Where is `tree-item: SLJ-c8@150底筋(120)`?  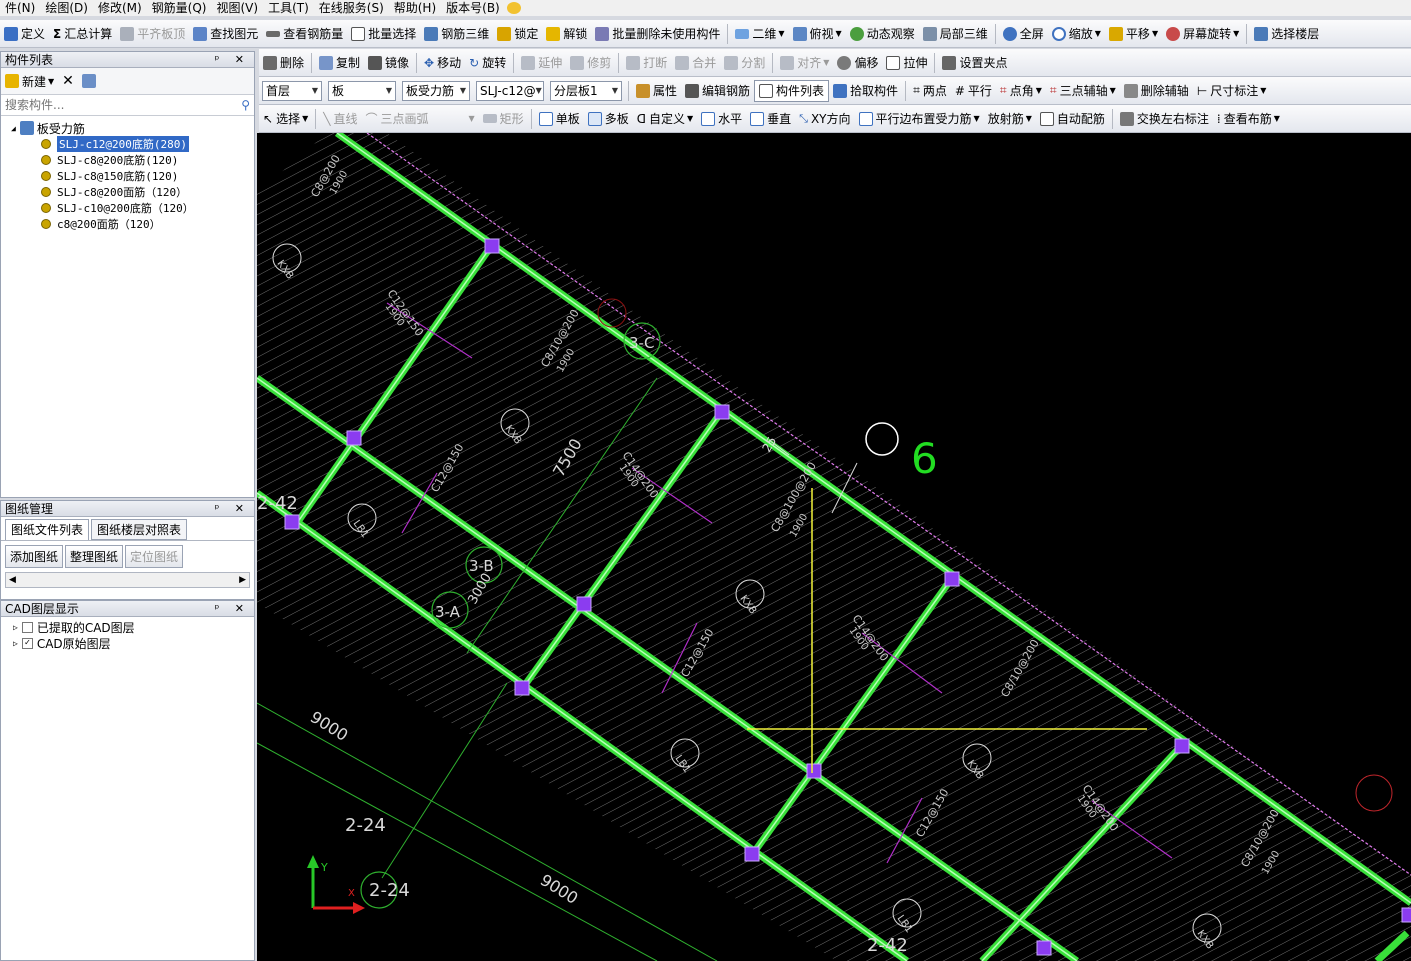 tree-item: SLJ-c8@150底筋(120) is located at coordinates (147, 176).